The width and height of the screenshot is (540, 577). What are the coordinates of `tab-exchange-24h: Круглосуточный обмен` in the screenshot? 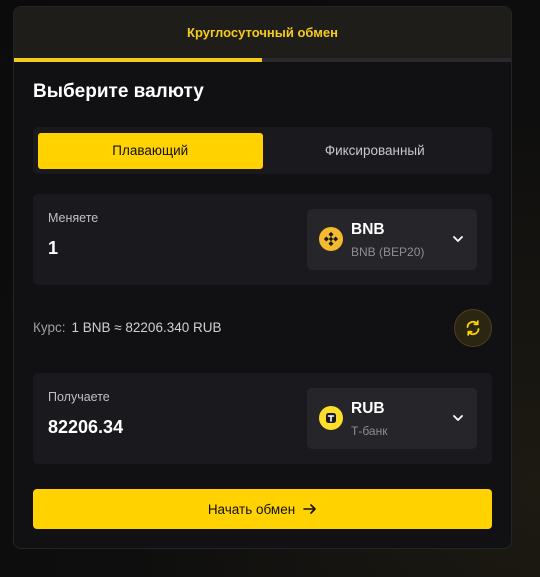 It's located at (262, 32).